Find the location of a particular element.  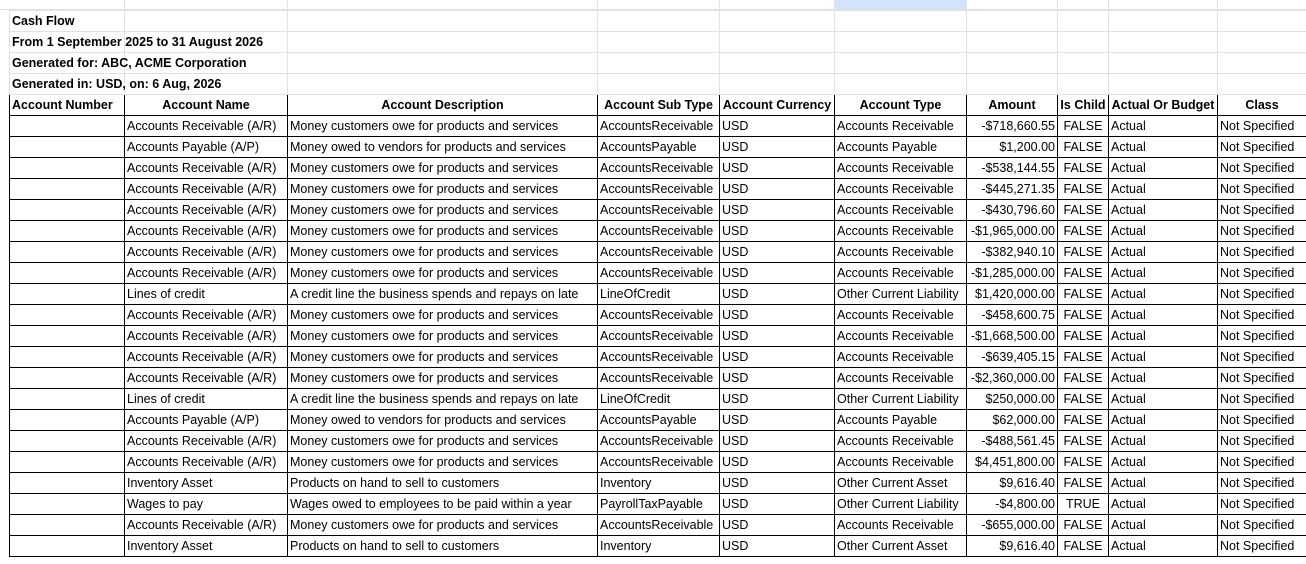

cell-amount: $250,000.00 is located at coordinates (1012, 399).